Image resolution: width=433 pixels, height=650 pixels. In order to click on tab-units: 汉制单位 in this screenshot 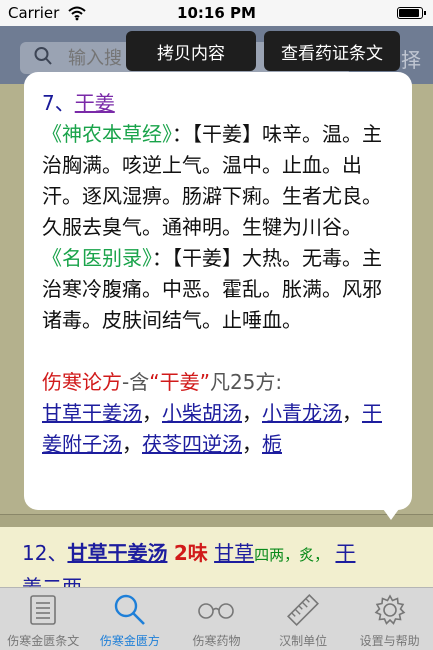, I will do `click(303, 619)`.